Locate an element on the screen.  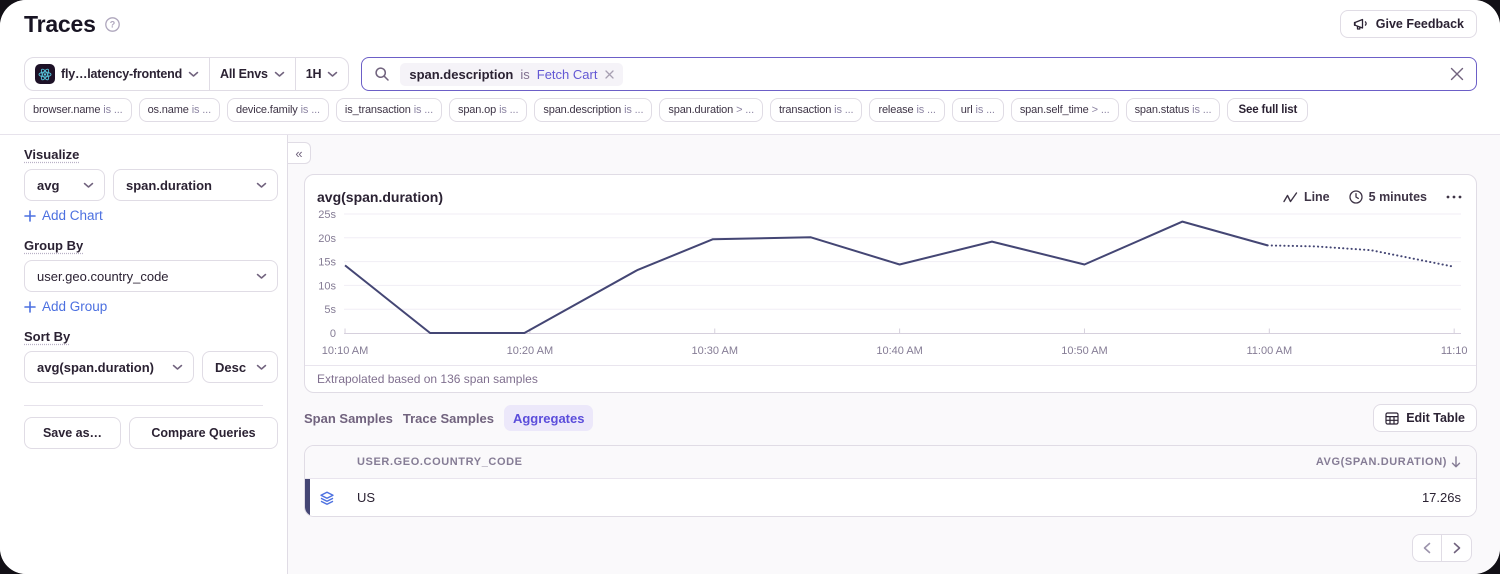
chart-interval-button: 5 minutes is located at coordinates (1387, 197).